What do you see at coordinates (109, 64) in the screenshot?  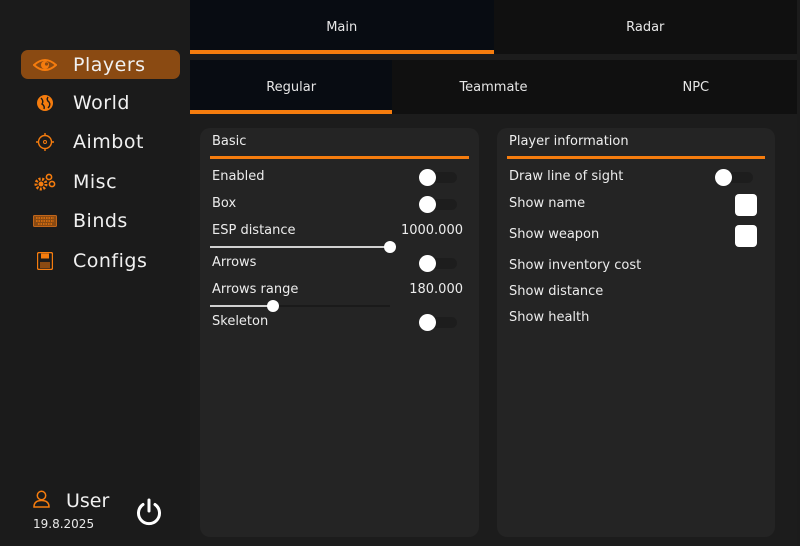 I see `sidebar-item-label: Players` at bounding box center [109, 64].